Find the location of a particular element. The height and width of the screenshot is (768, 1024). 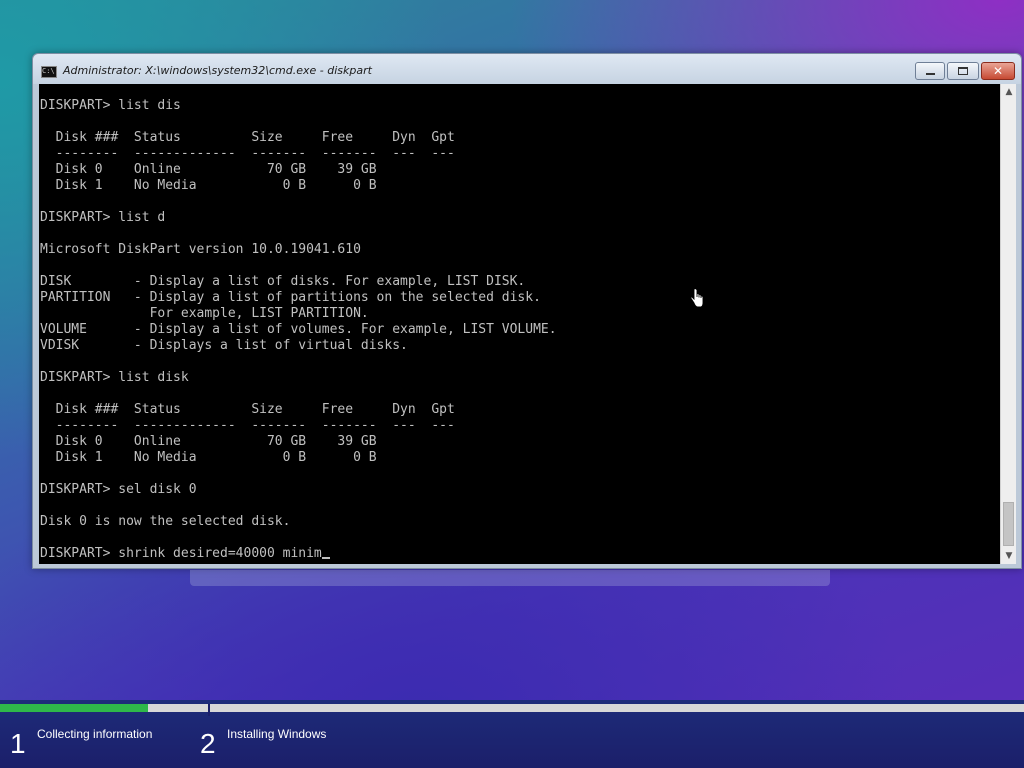

minimize-icon is located at coordinates (930, 71).